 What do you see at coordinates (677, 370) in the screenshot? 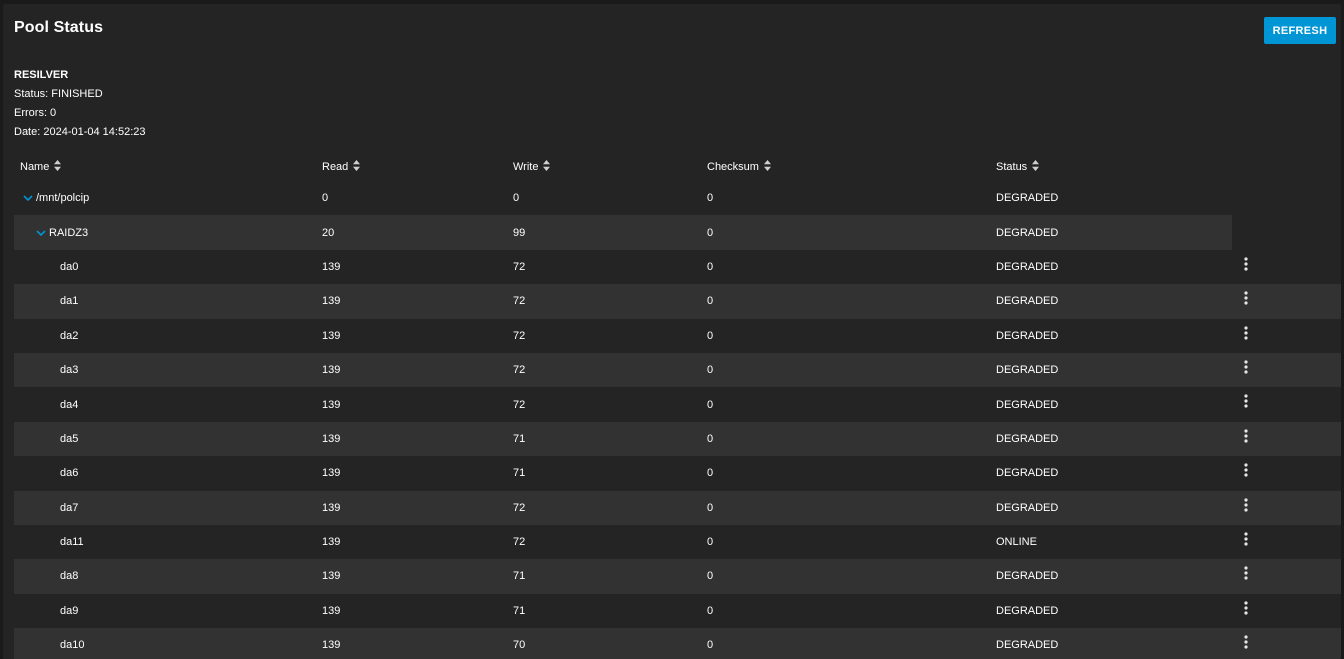
I see `table-row: da3 139 72 0 DEGRADED` at bounding box center [677, 370].